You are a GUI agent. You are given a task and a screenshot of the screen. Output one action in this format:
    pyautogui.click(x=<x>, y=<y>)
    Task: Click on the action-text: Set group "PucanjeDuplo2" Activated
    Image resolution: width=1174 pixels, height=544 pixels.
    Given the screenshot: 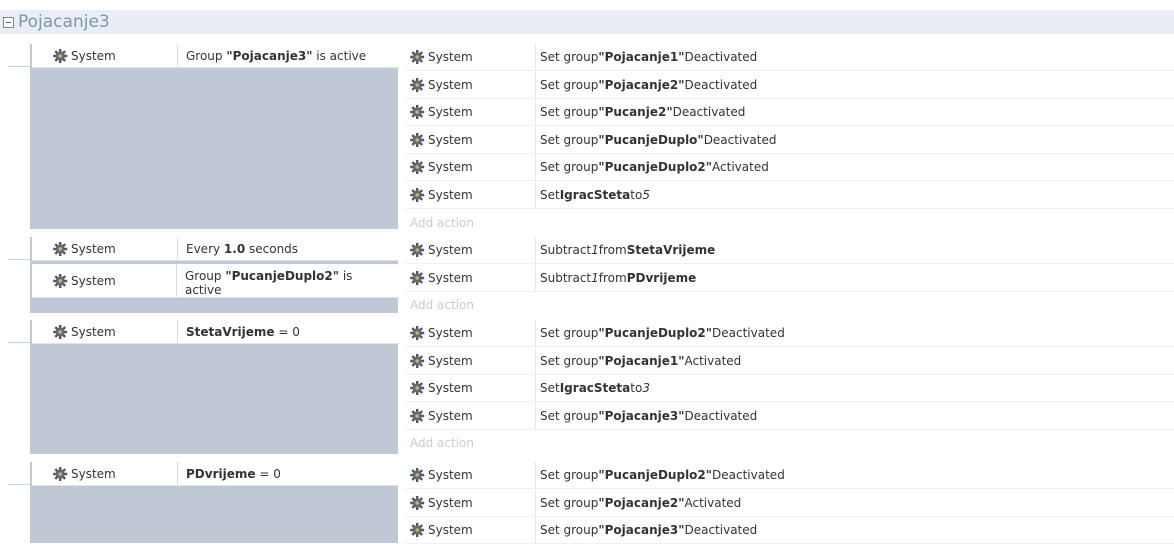 What is the action you would take?
    pyautogui.click(x=652, y=167)
    